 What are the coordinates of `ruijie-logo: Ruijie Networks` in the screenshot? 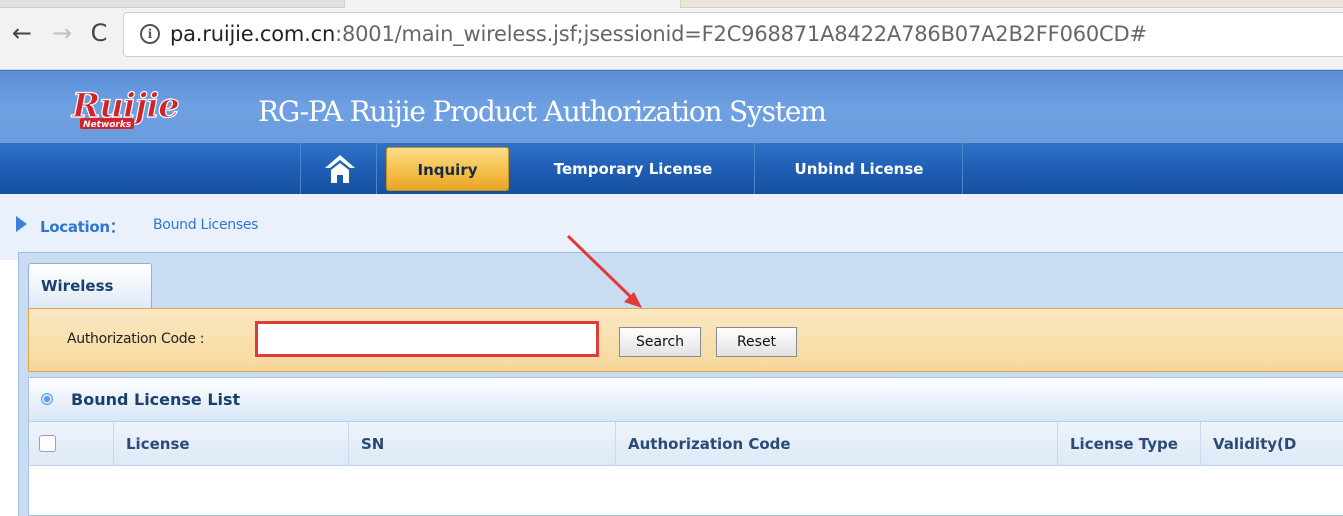 It's located at (125, 107).